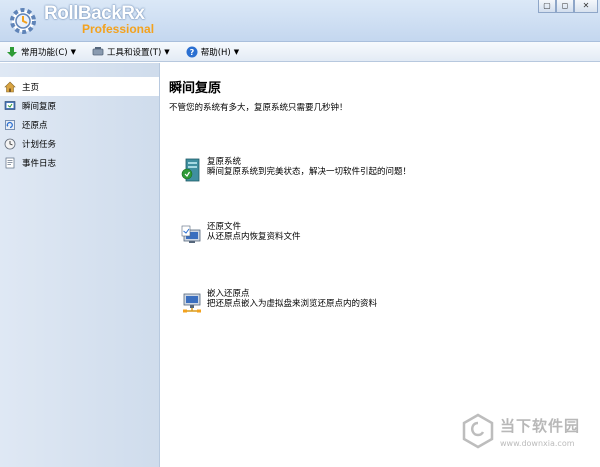 Image resolution: width=600 pixels, height=467 pixels. I want to click on action-description: 从还原点内恢复资料文件, so click(254, 237).